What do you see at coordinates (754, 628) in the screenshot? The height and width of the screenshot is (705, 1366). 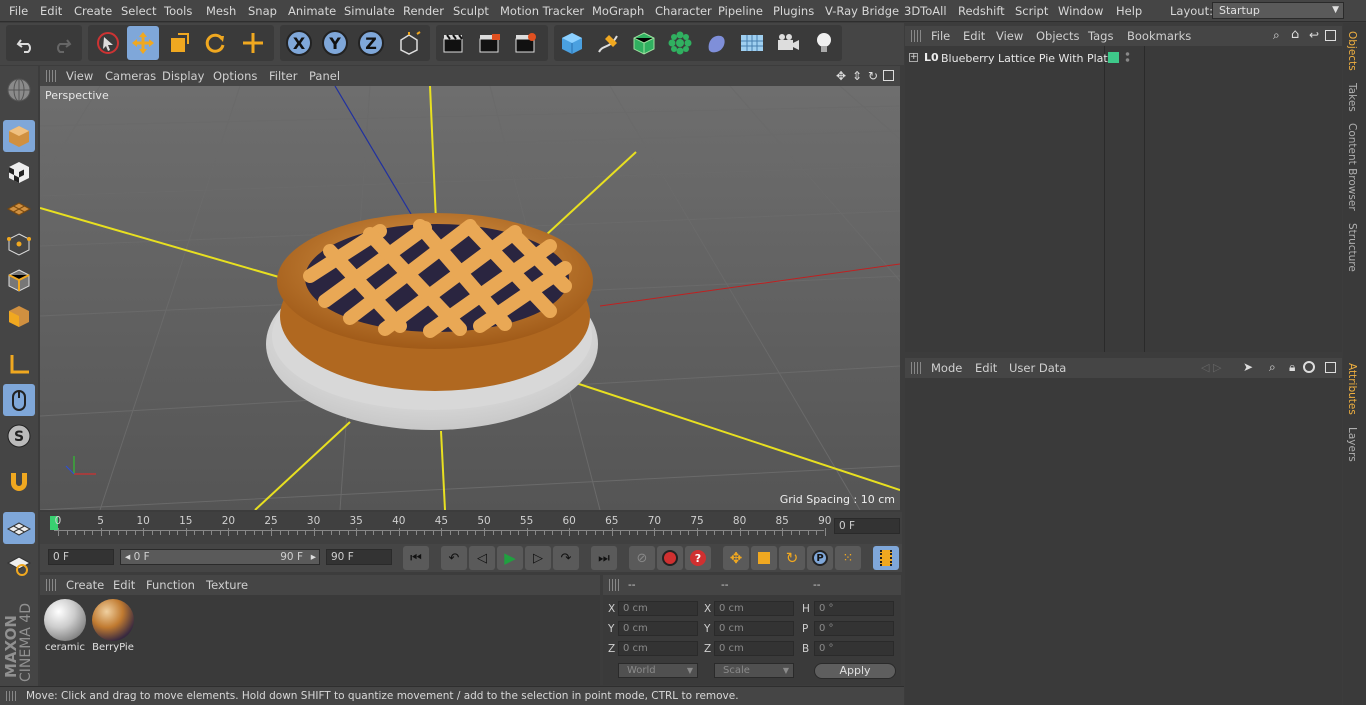 I see `size-y-field: 0 cm` at bounding box center [754, 628].